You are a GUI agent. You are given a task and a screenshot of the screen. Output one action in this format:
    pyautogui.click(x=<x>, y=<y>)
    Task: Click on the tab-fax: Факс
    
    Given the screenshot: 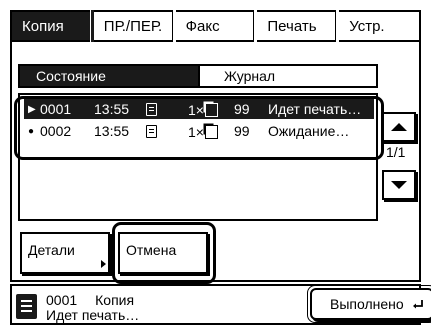 What is the action you would take?
    pyautogui.click(x=216, y=26)
    